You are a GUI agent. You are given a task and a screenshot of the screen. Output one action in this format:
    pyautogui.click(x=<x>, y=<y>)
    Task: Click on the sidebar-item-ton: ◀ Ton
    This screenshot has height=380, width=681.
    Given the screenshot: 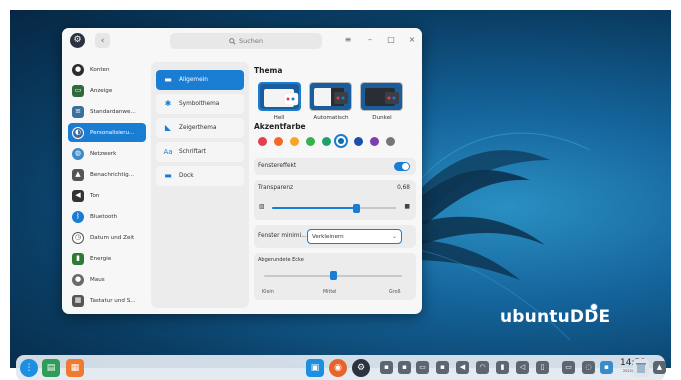 What is the action you would take?
    pyautogui.click(x=107, y=195)
    